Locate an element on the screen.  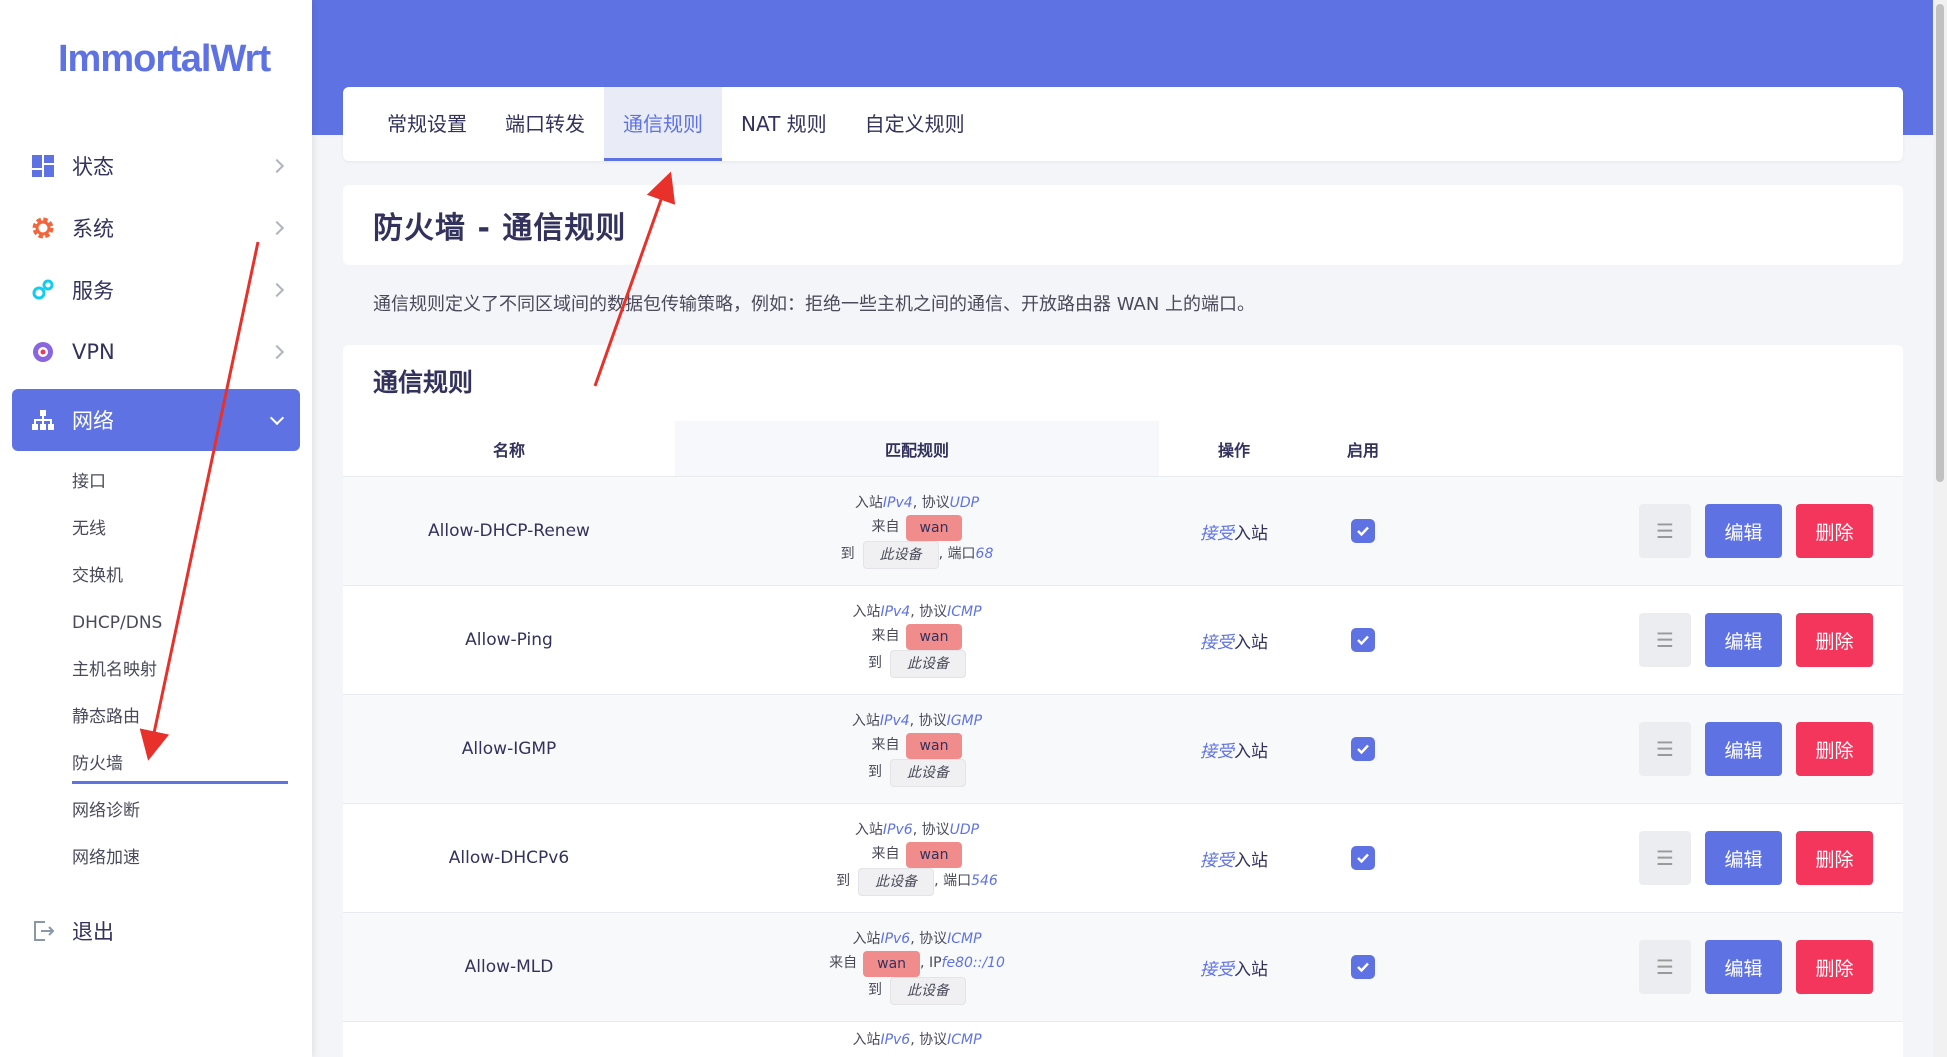
match-line-destination: 到此设备, 端口 68 is located at coordinates (917, 554).